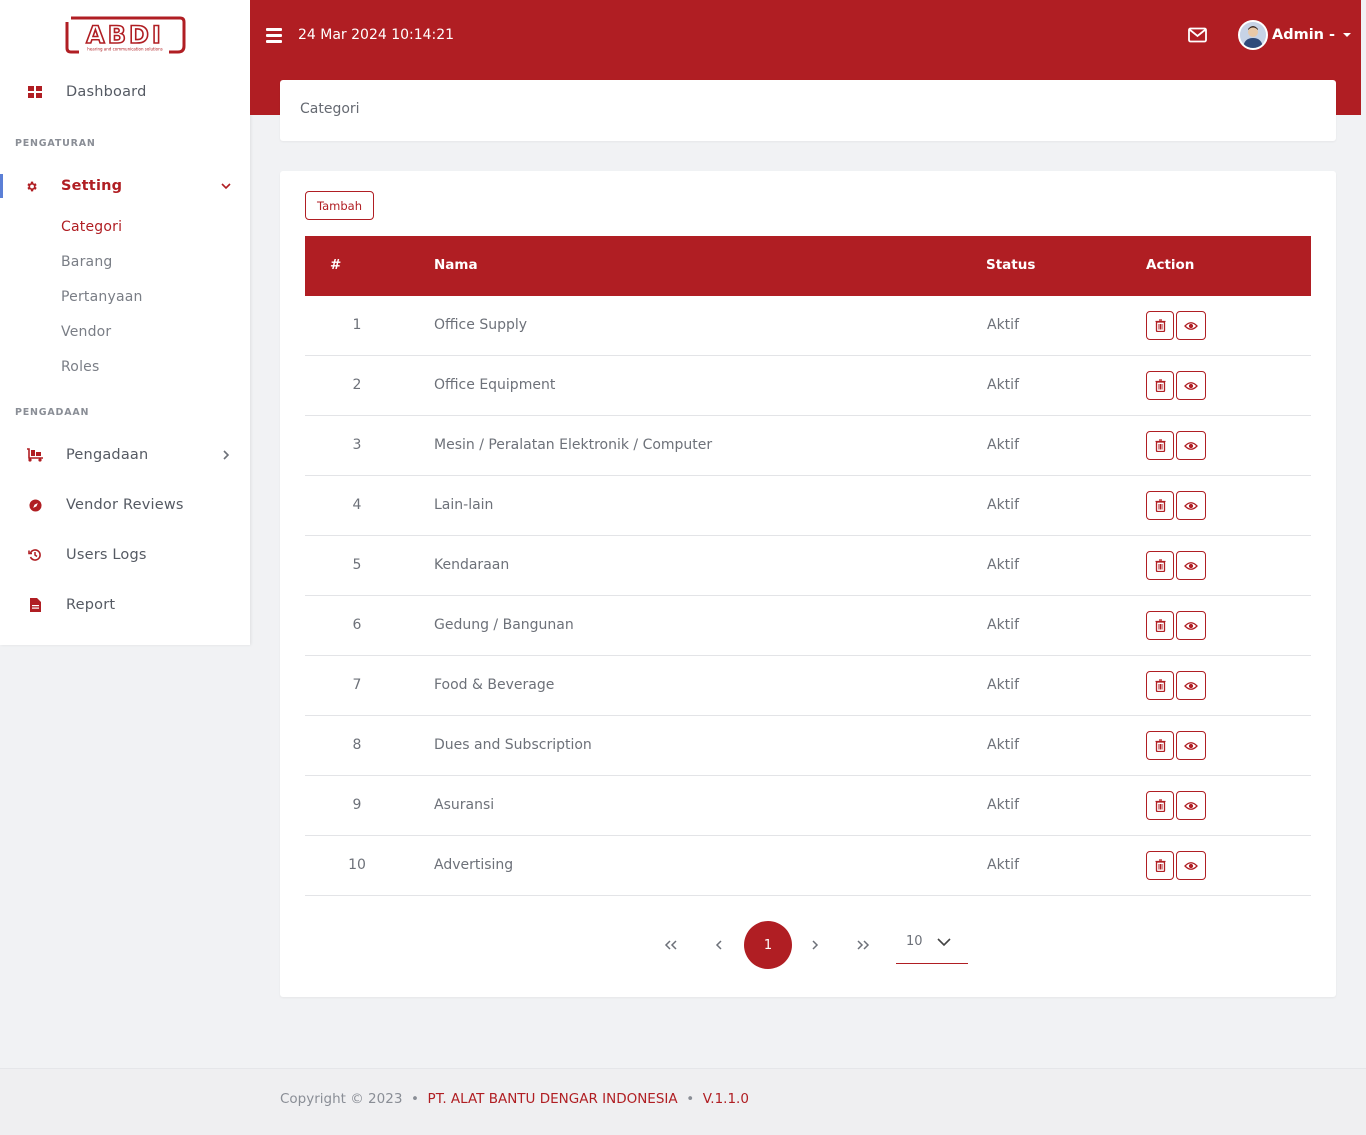 The width and height of the screenshot is (1366, 1135). Describe the element at coordinates (481, 325) in the screenshot. I see `row-nama: Office Supply` at that location.